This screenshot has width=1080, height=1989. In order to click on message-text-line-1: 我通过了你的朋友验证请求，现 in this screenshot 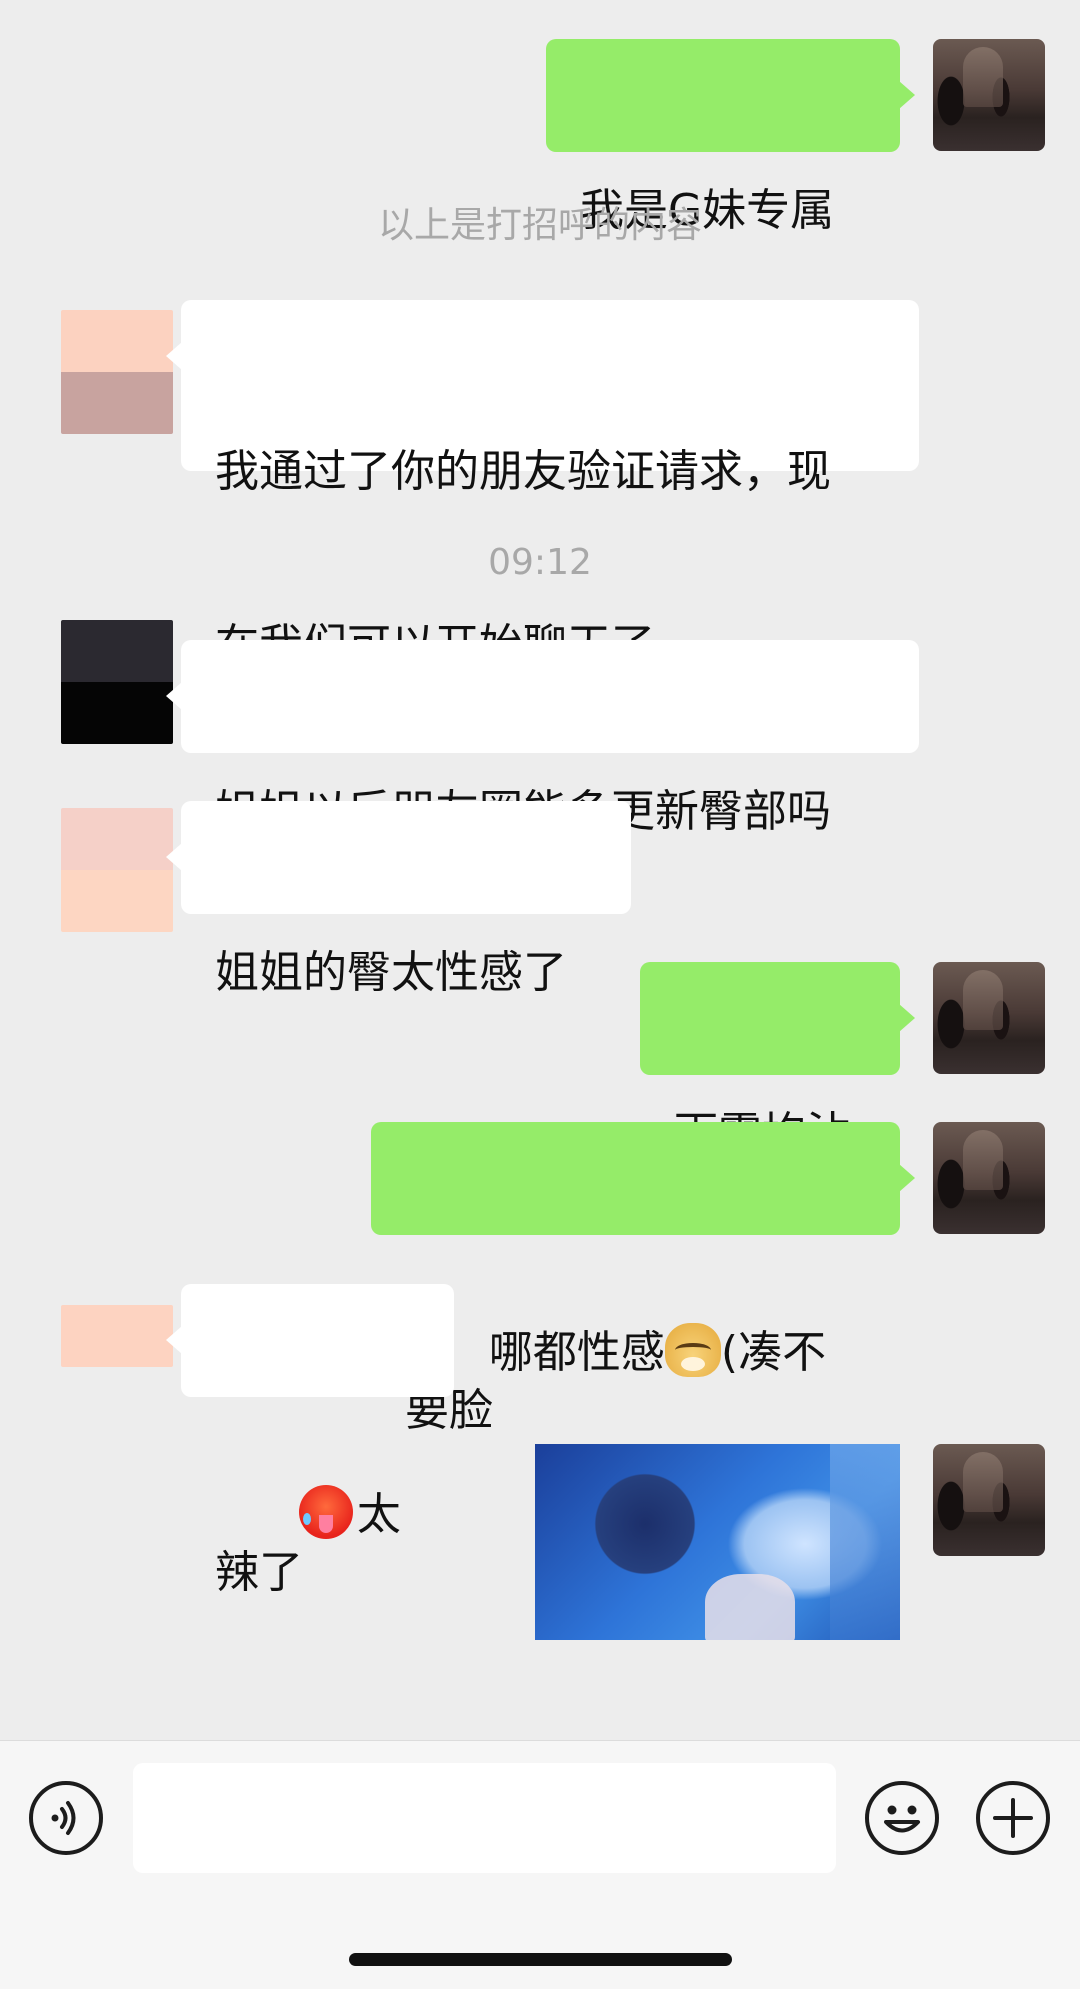, I will do `click(523, 471)`.